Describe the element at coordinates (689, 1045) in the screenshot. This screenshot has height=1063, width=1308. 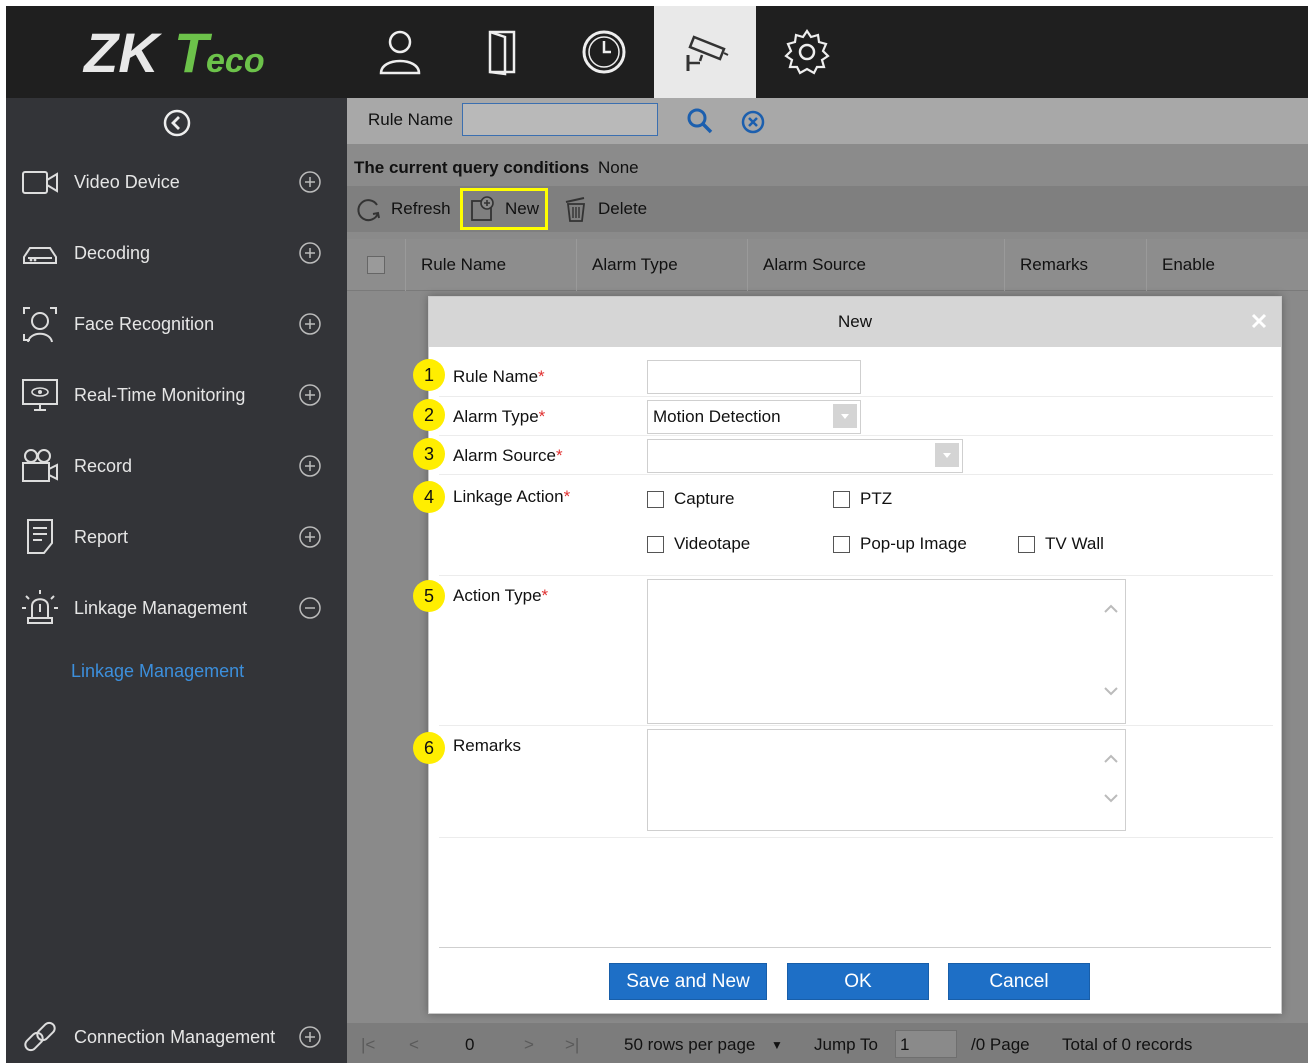
I see `rows-per-page-select: 50 rows per page` at that location.